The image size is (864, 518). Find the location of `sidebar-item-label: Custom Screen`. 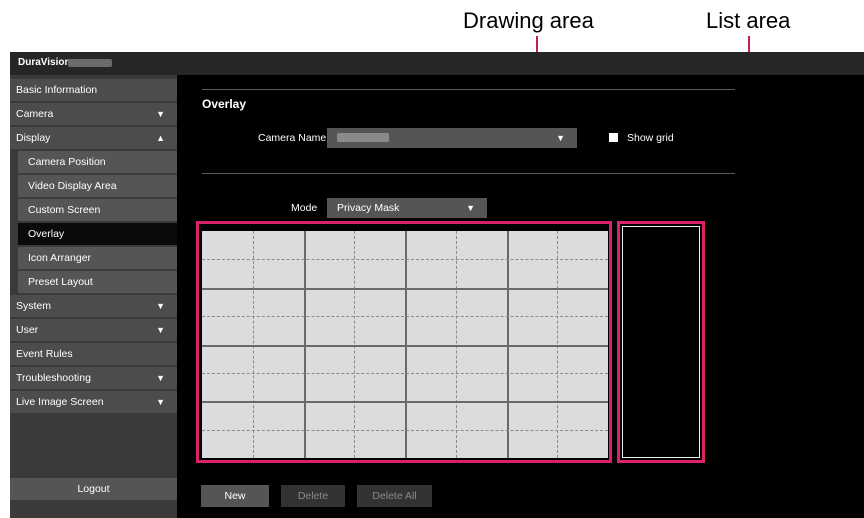

sidebar-item-label: Custom Screen is located at coordinates (64, 210).